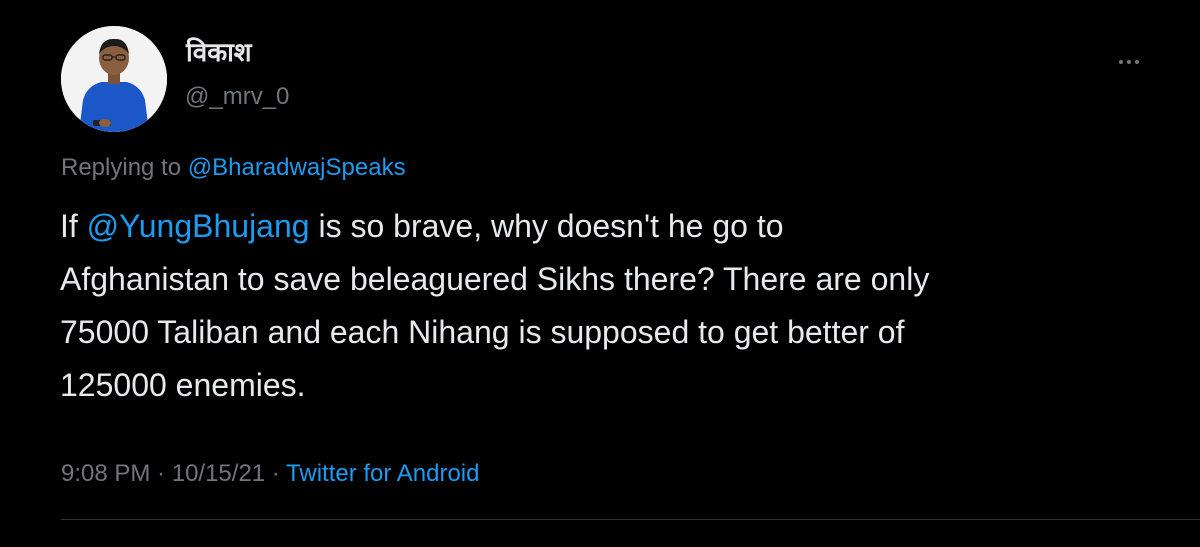 The height and width of the screenshot is (547, 1200). What do you see at coordinates (198, 226) in the screenshot?
I see `tweet-mention-link: @YungBhujang` at bounding box center [198, 226].